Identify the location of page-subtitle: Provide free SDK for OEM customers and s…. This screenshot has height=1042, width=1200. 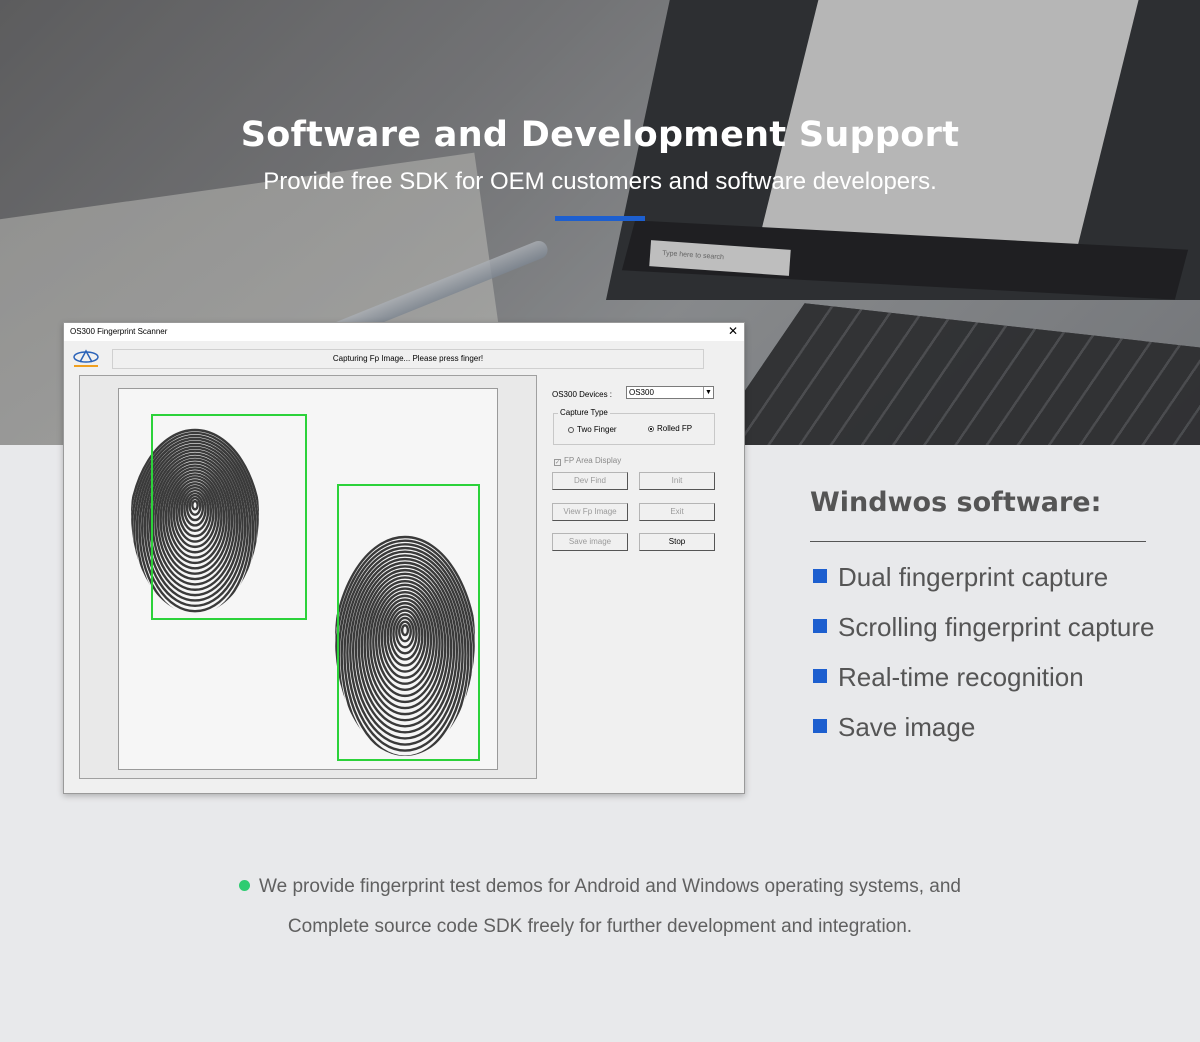
(600, 181).